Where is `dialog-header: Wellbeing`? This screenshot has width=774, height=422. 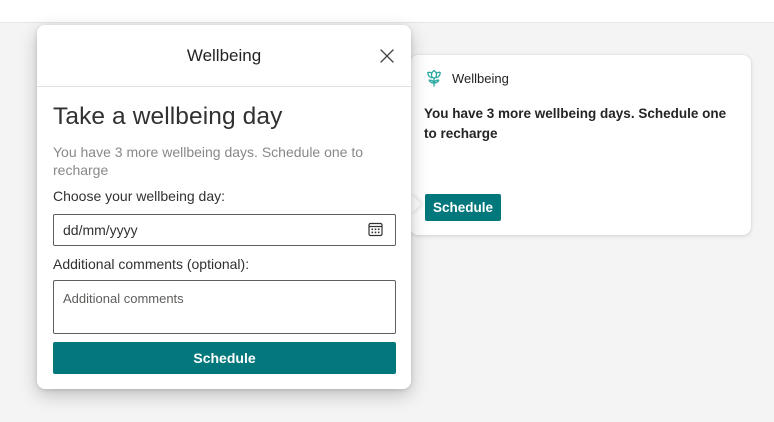 dialog-header: Wellbeing is located at coordinates (224, 56).